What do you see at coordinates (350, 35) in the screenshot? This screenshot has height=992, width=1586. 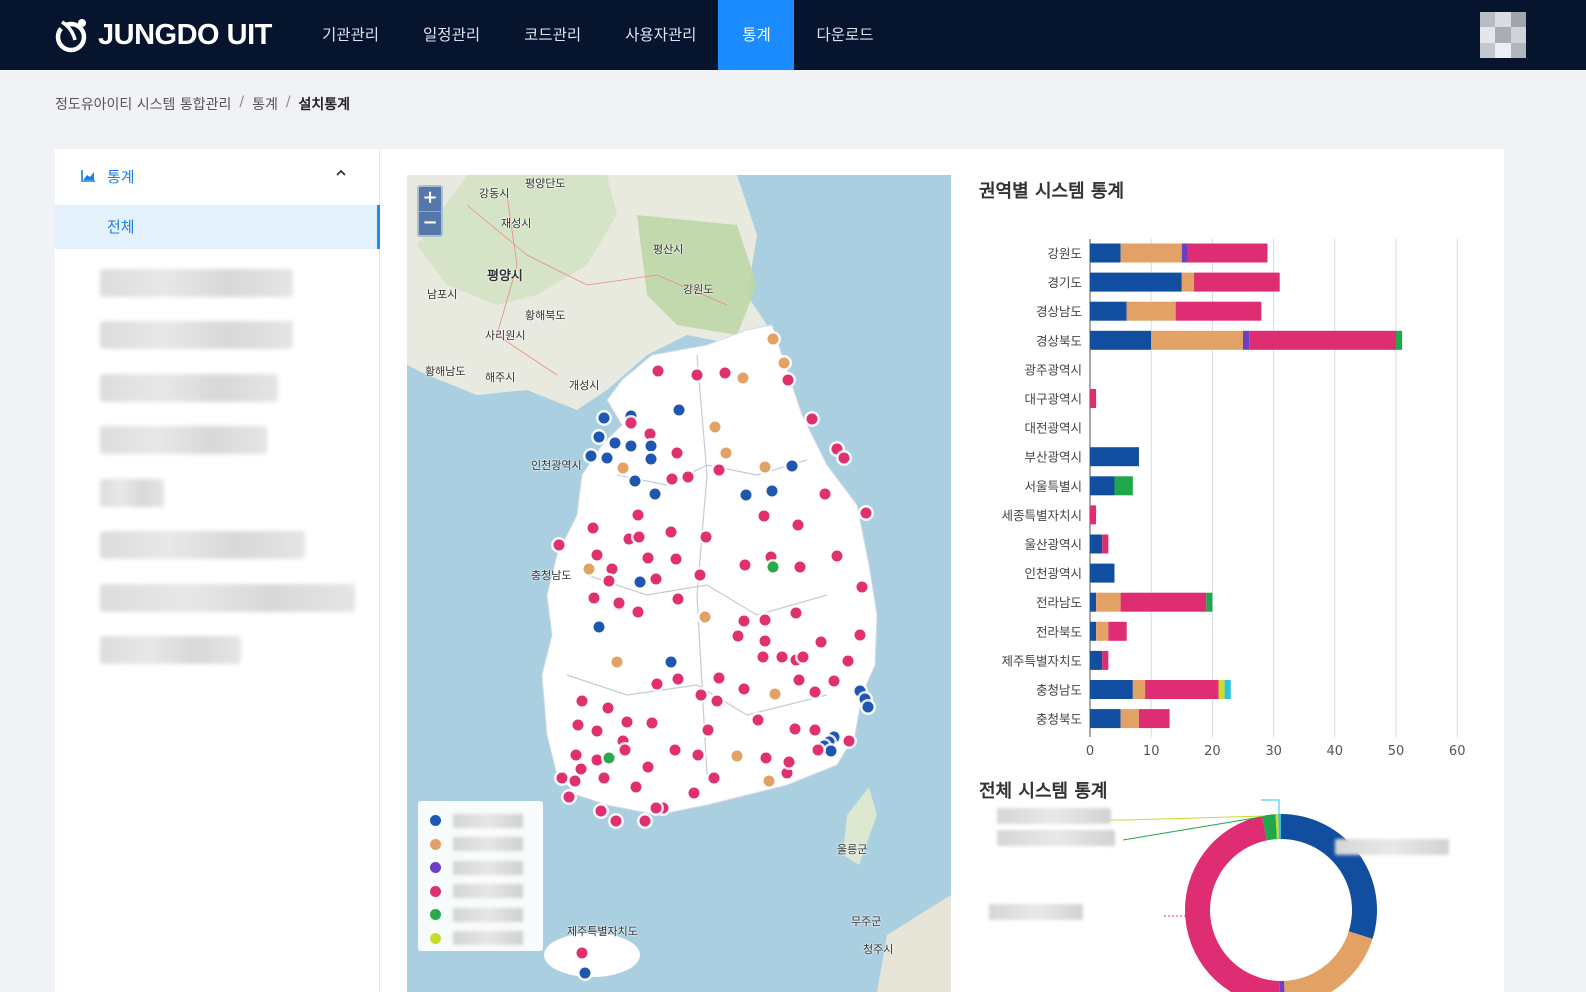 I see `nav-item-institution: 기관관리` at bounding box center [350, 35].